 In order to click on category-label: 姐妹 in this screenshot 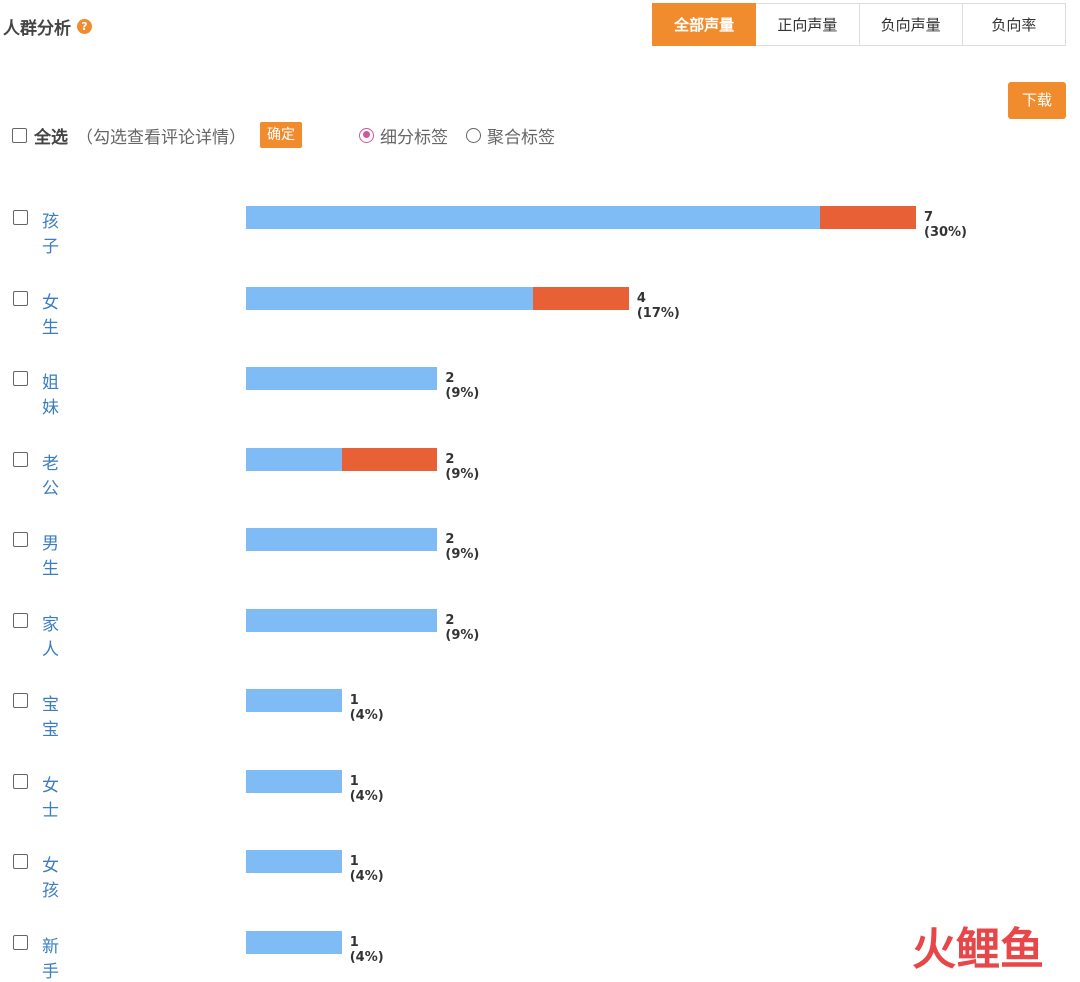, I will do `click(50, 393)`.